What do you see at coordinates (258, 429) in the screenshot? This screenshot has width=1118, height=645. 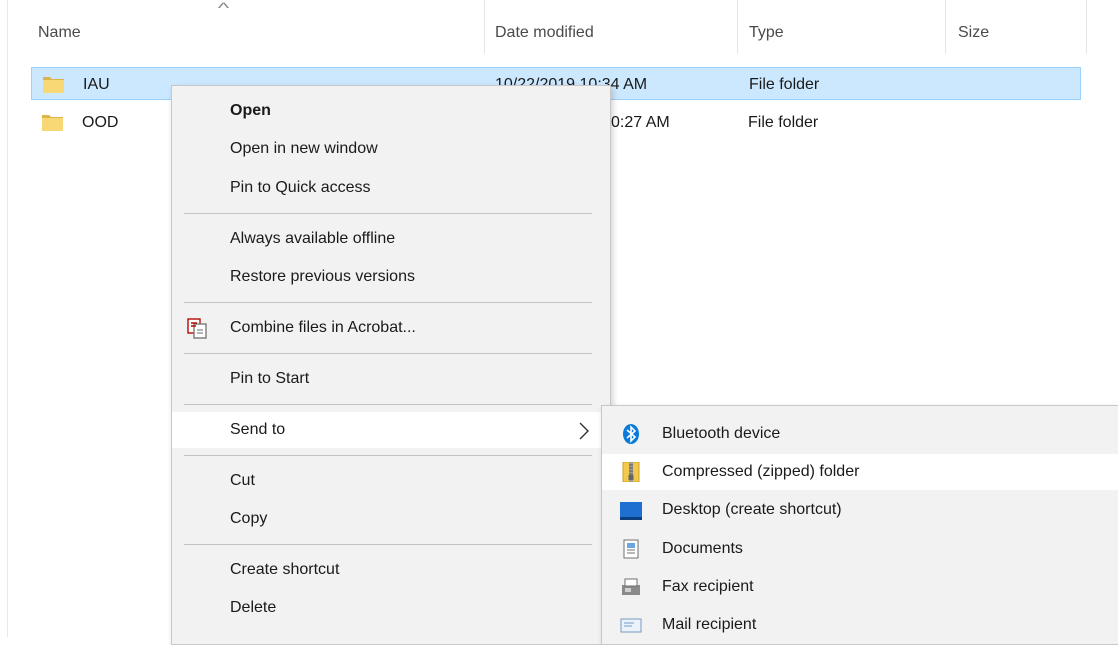 I see `menu-item-label: Send to` at bounding box center [258, 429].